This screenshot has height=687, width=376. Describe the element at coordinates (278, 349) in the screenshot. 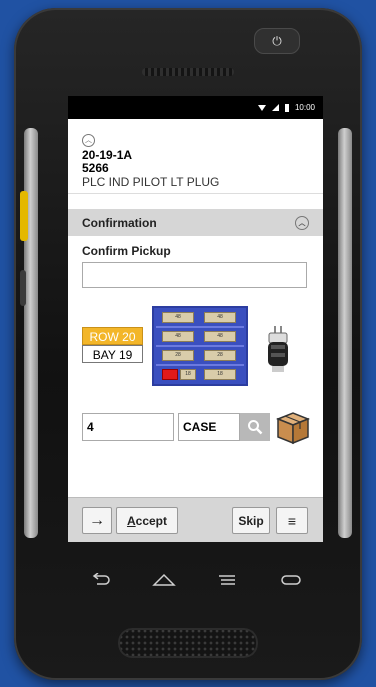

I see `plug-product-icon` at that location.